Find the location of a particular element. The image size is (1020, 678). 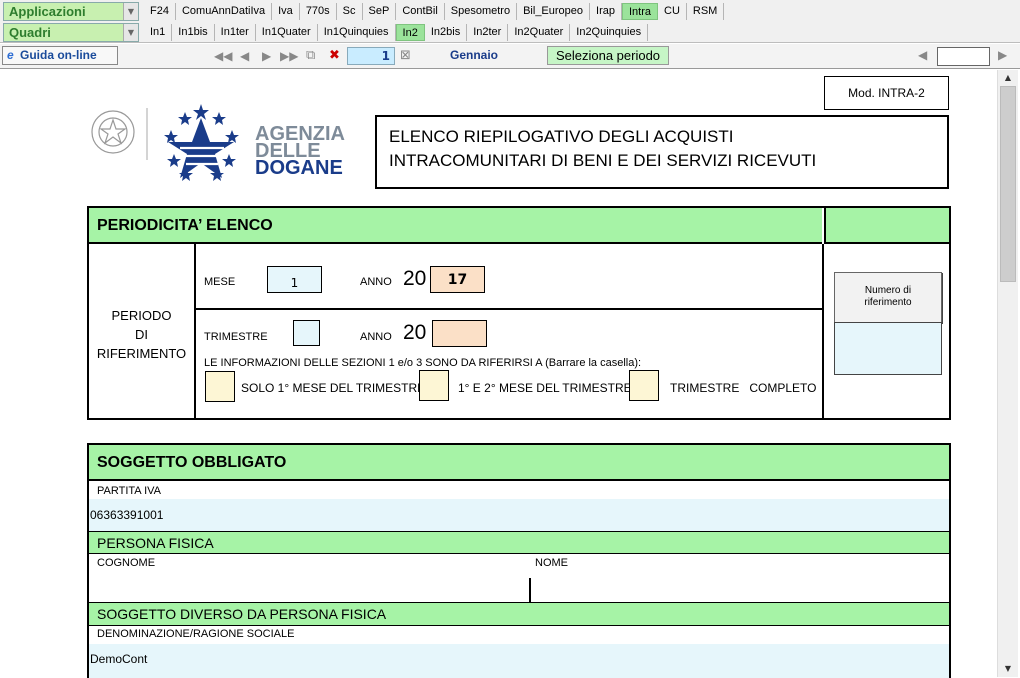

scroll-up-icon: ▲ is located at coordinates (1008, 78).